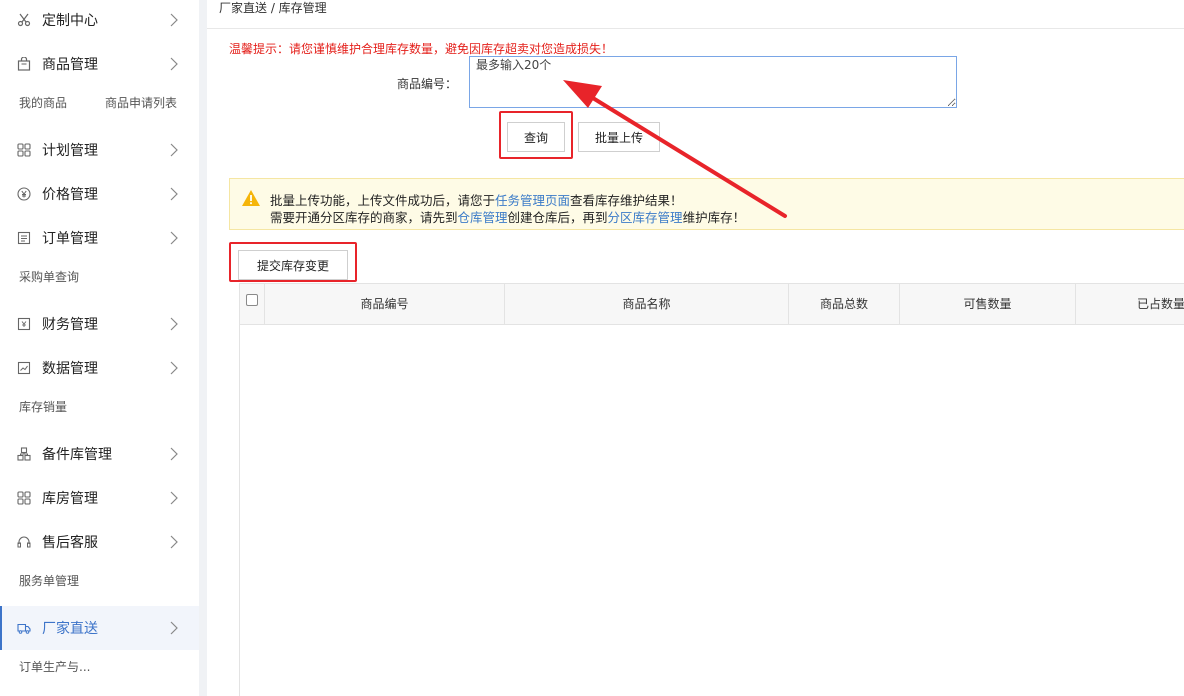  Describe the element at coordinates (24, 238) in the screenshot. I see `order-list-icon` at that location.